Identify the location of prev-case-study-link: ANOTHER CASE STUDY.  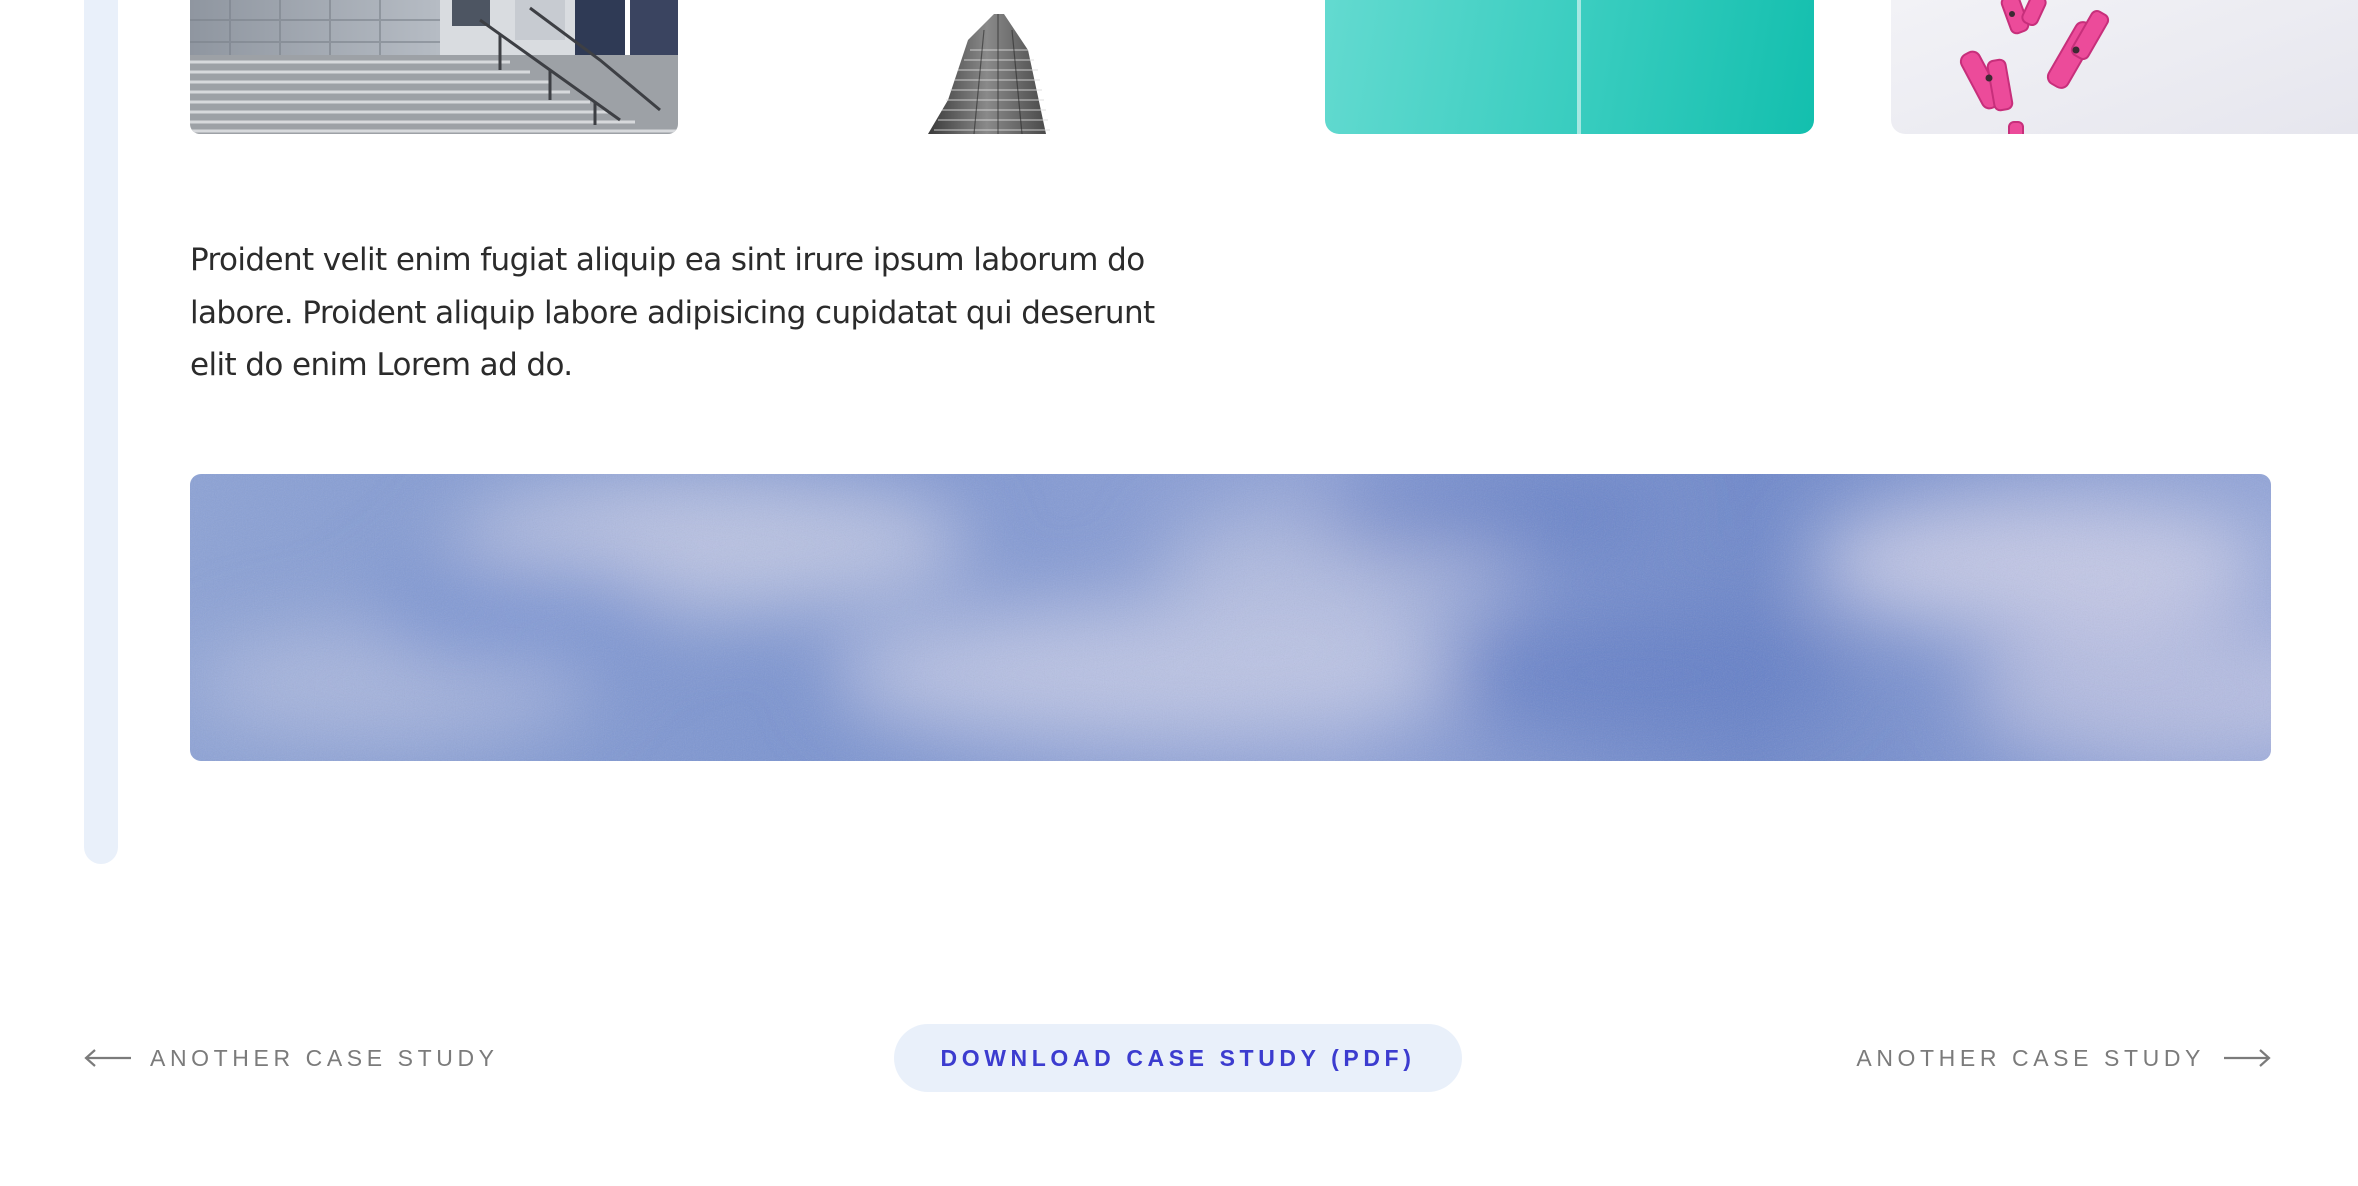
(291, 1058).